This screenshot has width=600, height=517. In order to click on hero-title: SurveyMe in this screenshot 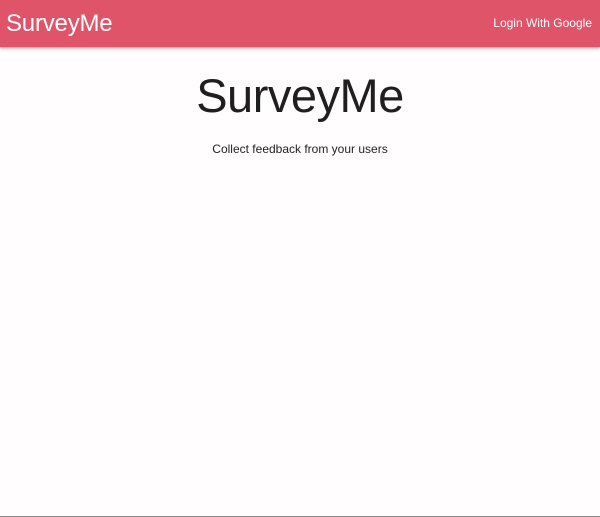, I will do `click(300, 95)`.